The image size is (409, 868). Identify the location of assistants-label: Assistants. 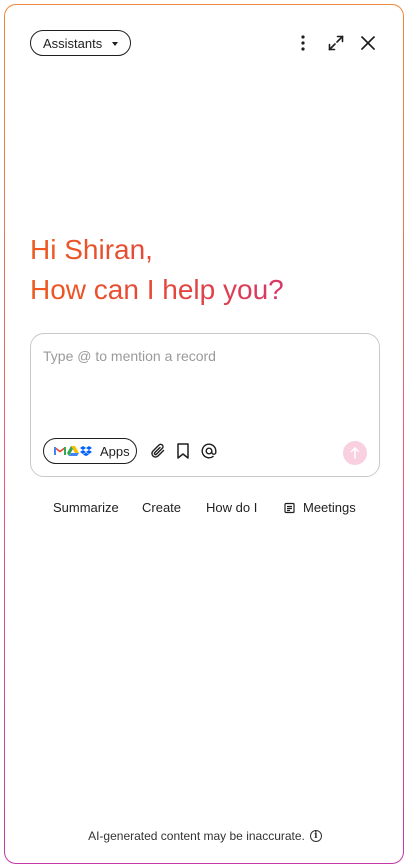
(73, 43).